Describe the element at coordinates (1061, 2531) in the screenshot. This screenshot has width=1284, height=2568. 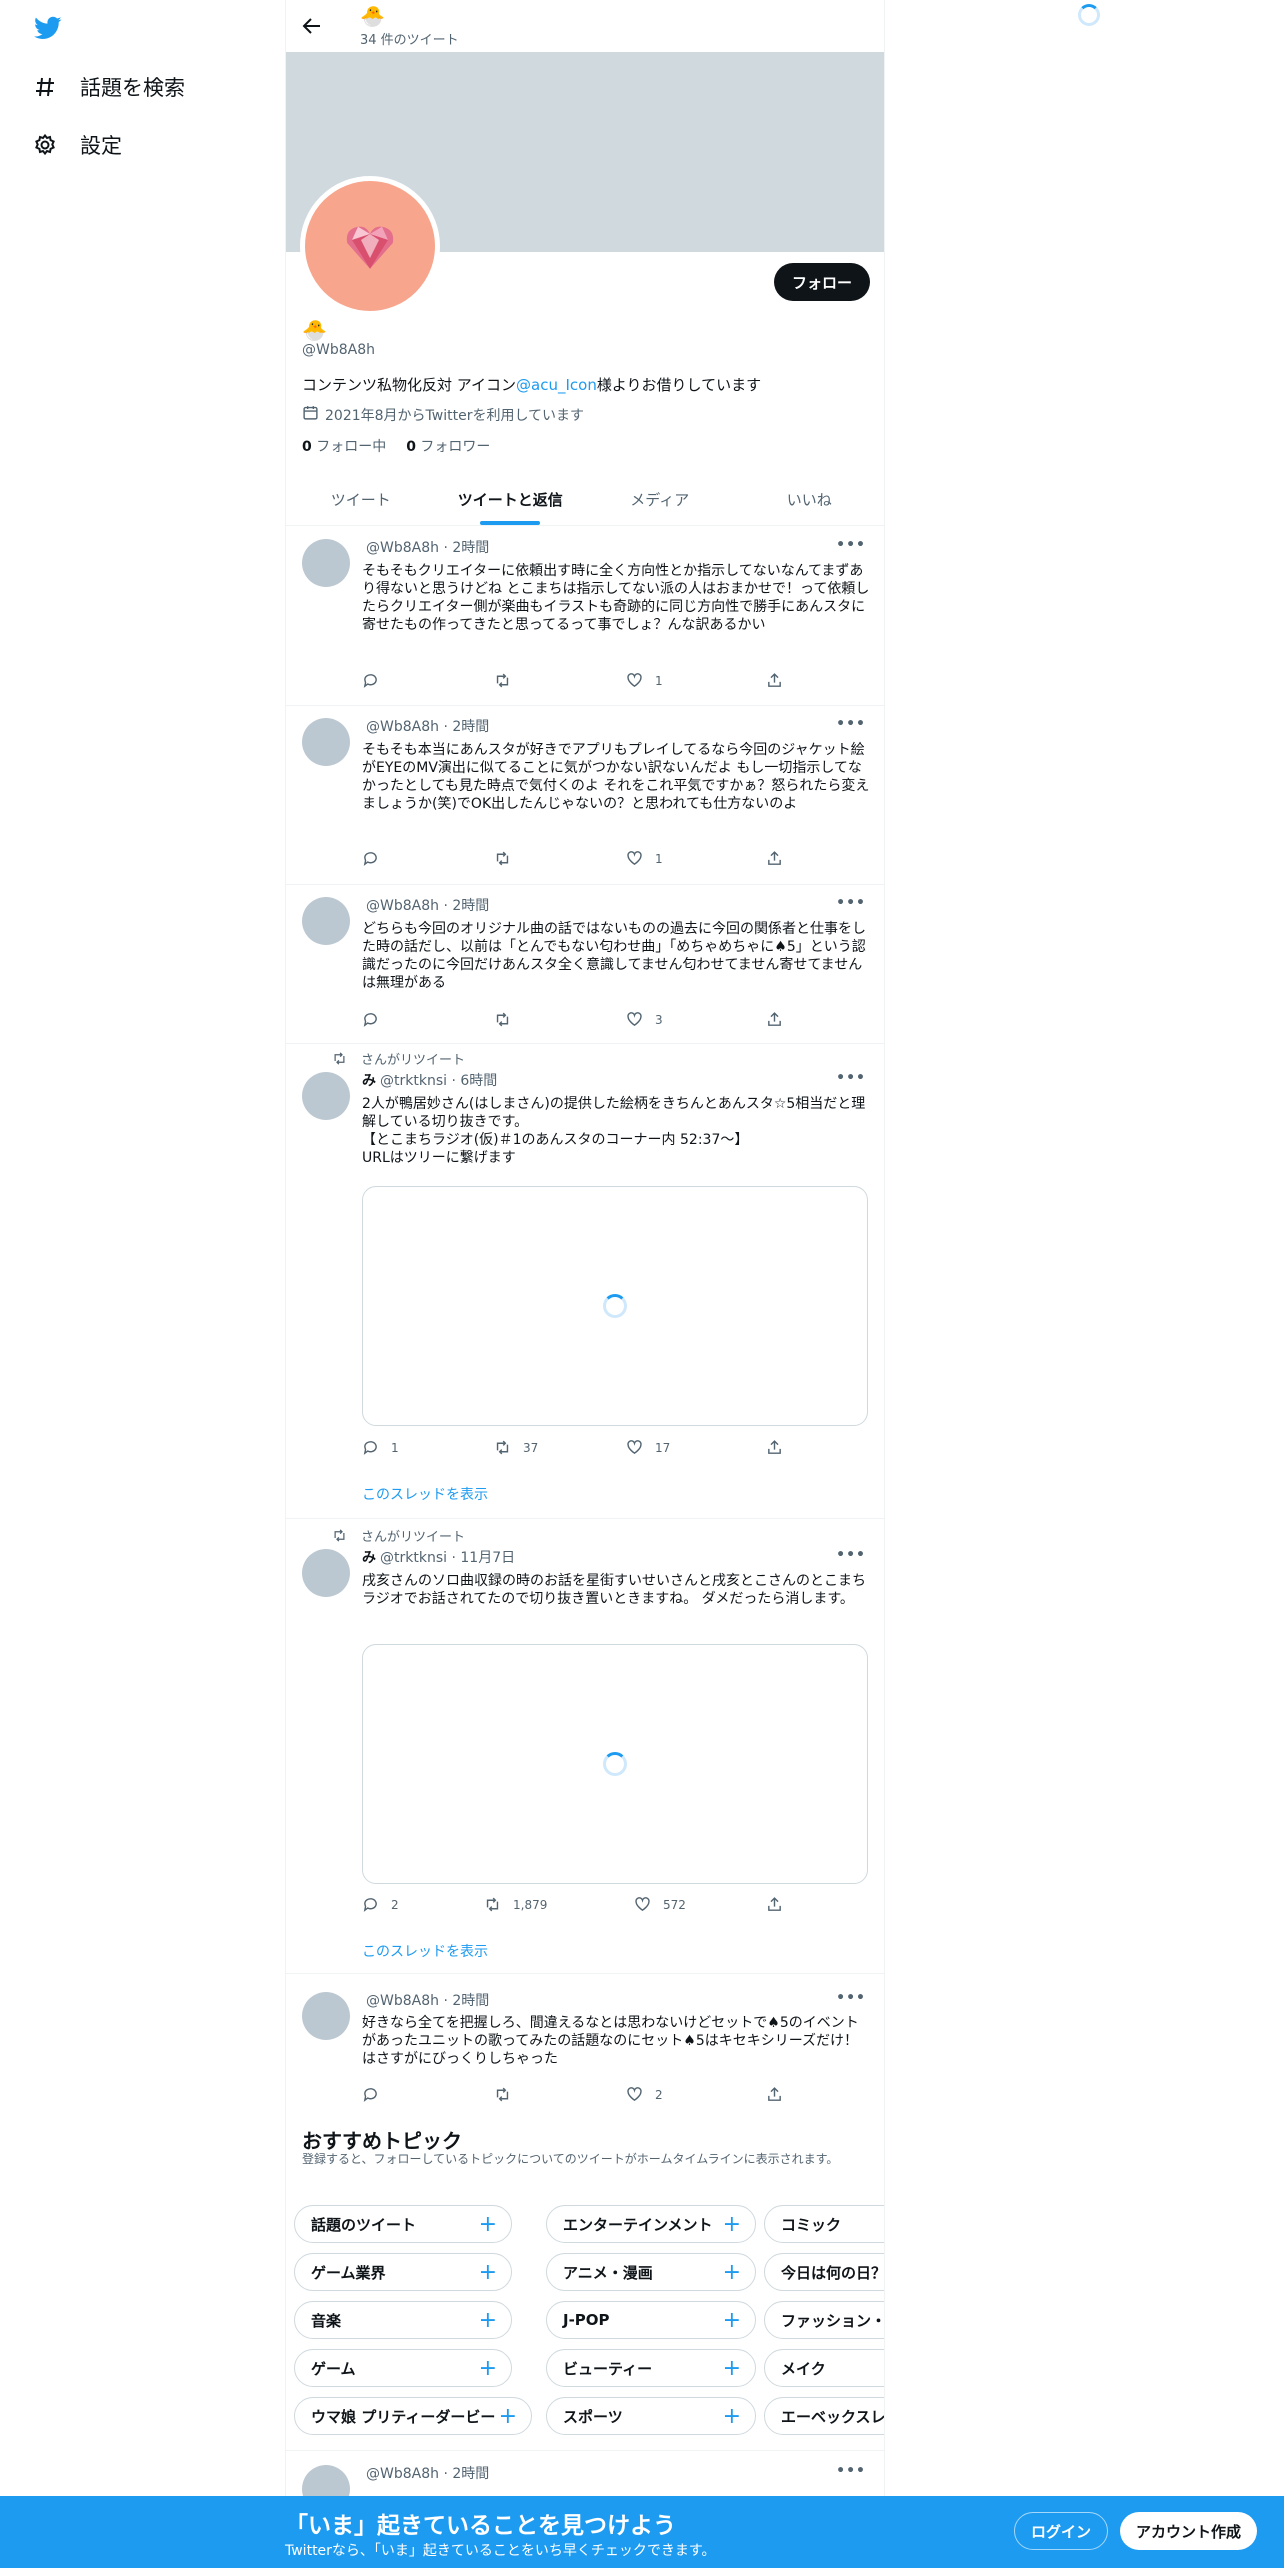
I see `login-button: ログイン` at that location.